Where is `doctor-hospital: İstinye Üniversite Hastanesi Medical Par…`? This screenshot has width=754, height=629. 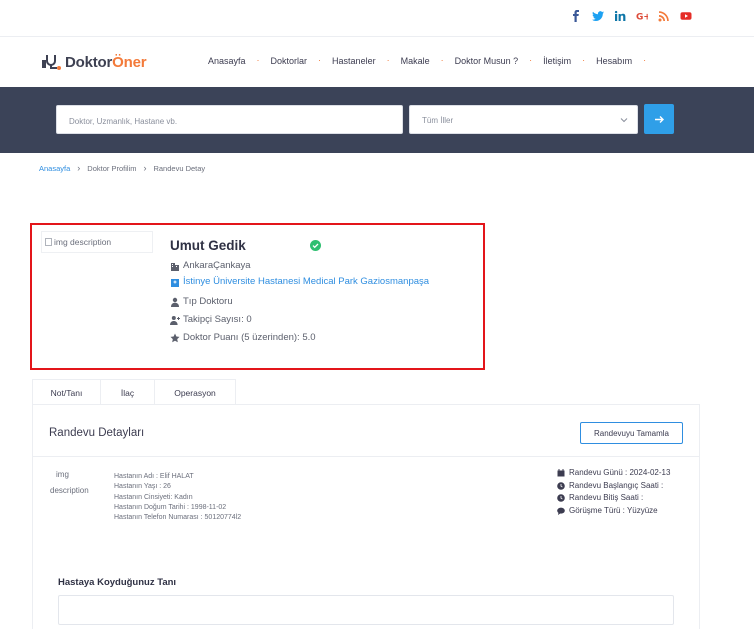
doctor-hospital: İstinye Üniversite Hastanesi Medical Par… is located at coordinates (299, 281).